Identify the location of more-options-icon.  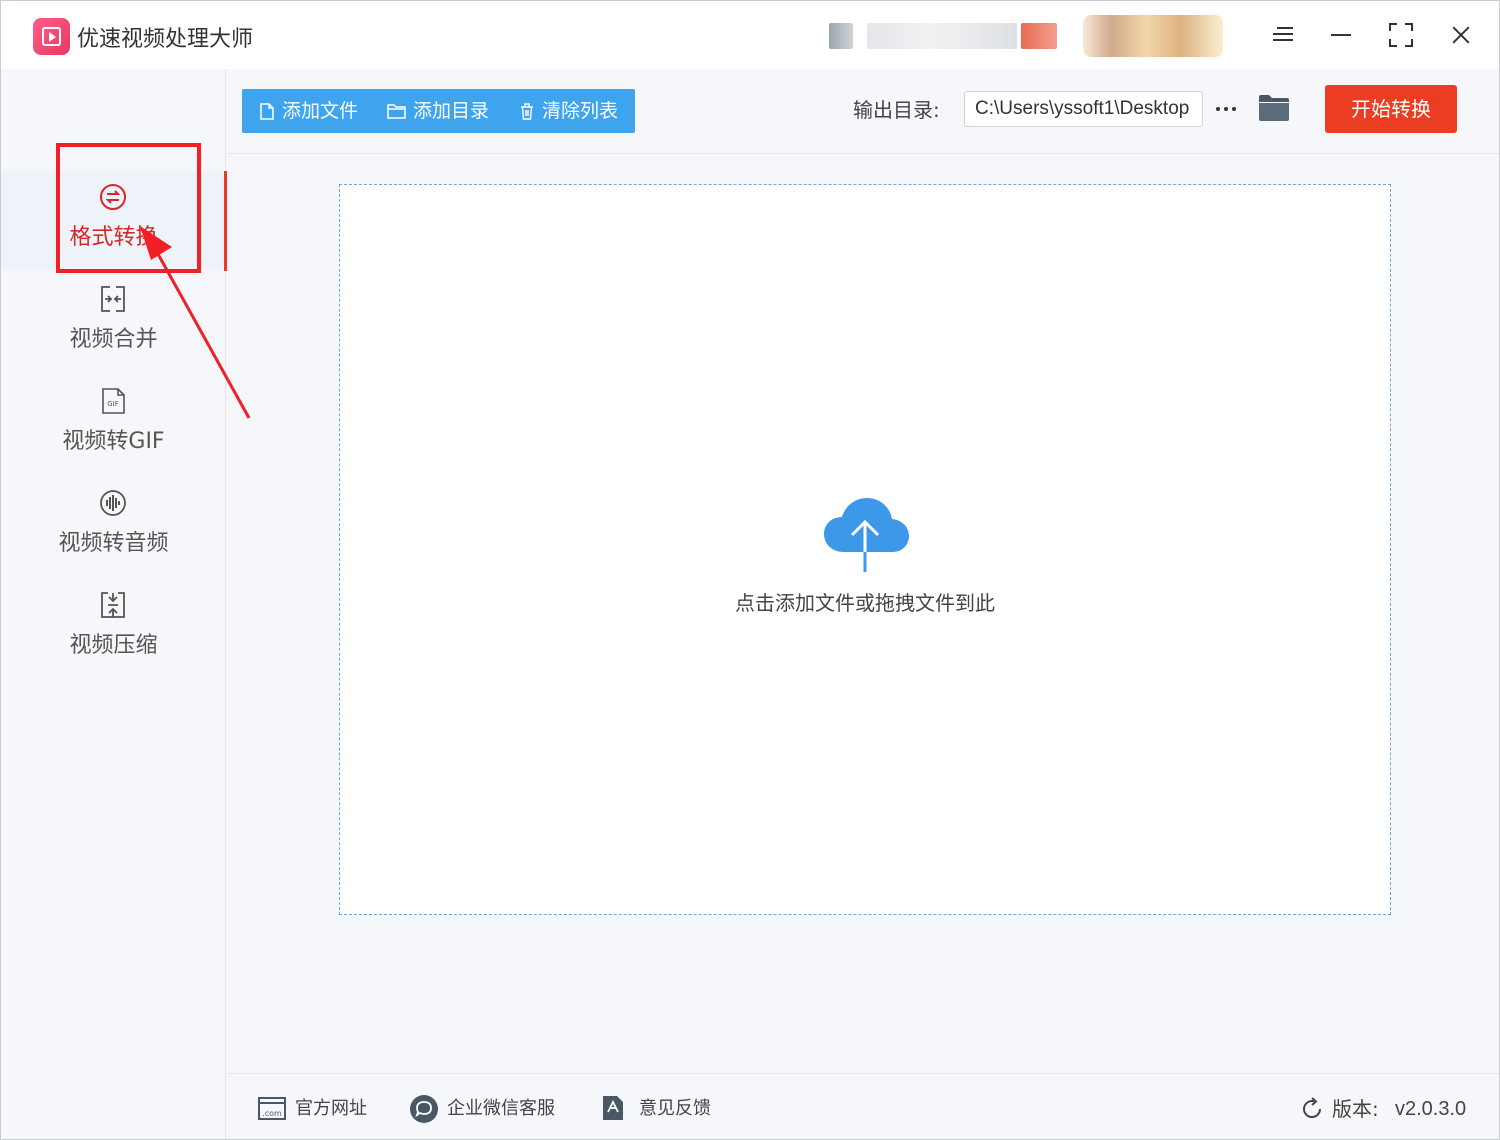
(1227, 109).